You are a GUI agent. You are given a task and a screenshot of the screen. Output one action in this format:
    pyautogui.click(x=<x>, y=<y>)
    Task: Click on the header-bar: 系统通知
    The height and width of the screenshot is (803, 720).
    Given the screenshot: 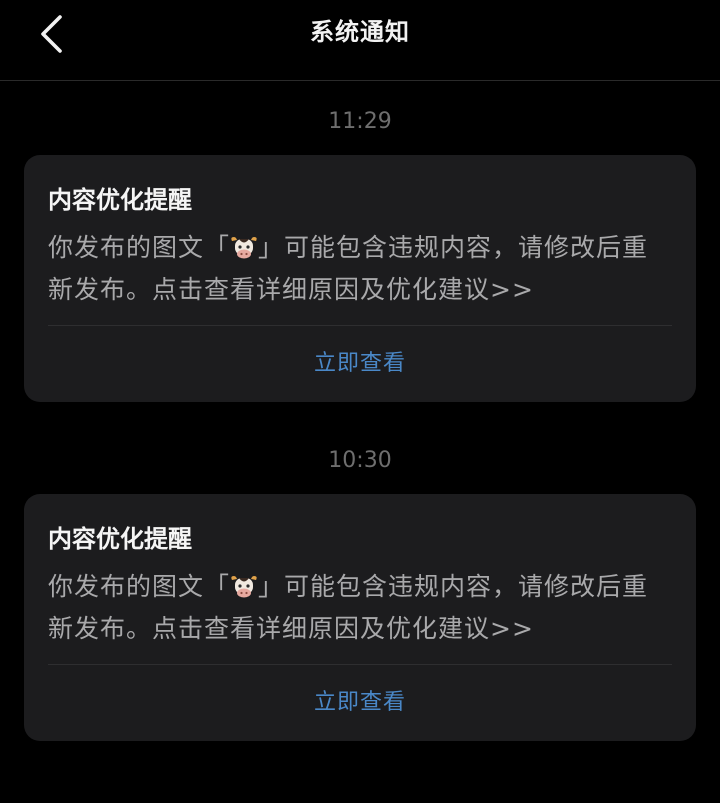 What is the action you would take?
    pyautogui.click(x=360, y=40)
    